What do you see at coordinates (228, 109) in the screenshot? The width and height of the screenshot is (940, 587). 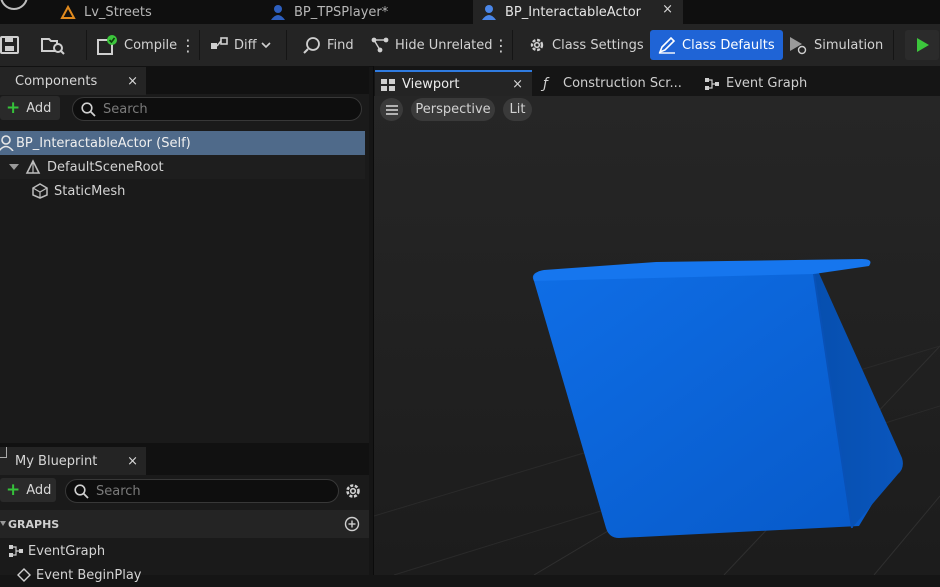 I see `components-search-input` at bounding box center [228, 109].